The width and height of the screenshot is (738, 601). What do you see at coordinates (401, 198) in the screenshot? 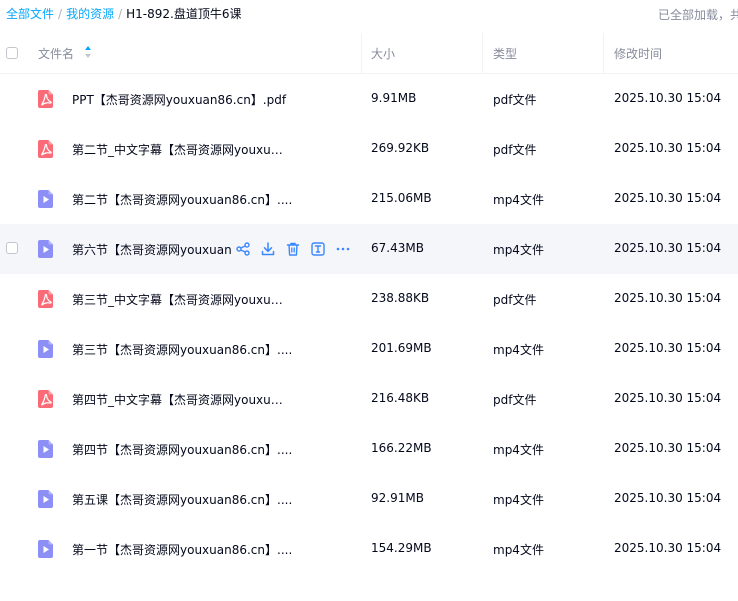
I see `file-size: 215.06MB` at bounding box center [401, 198].